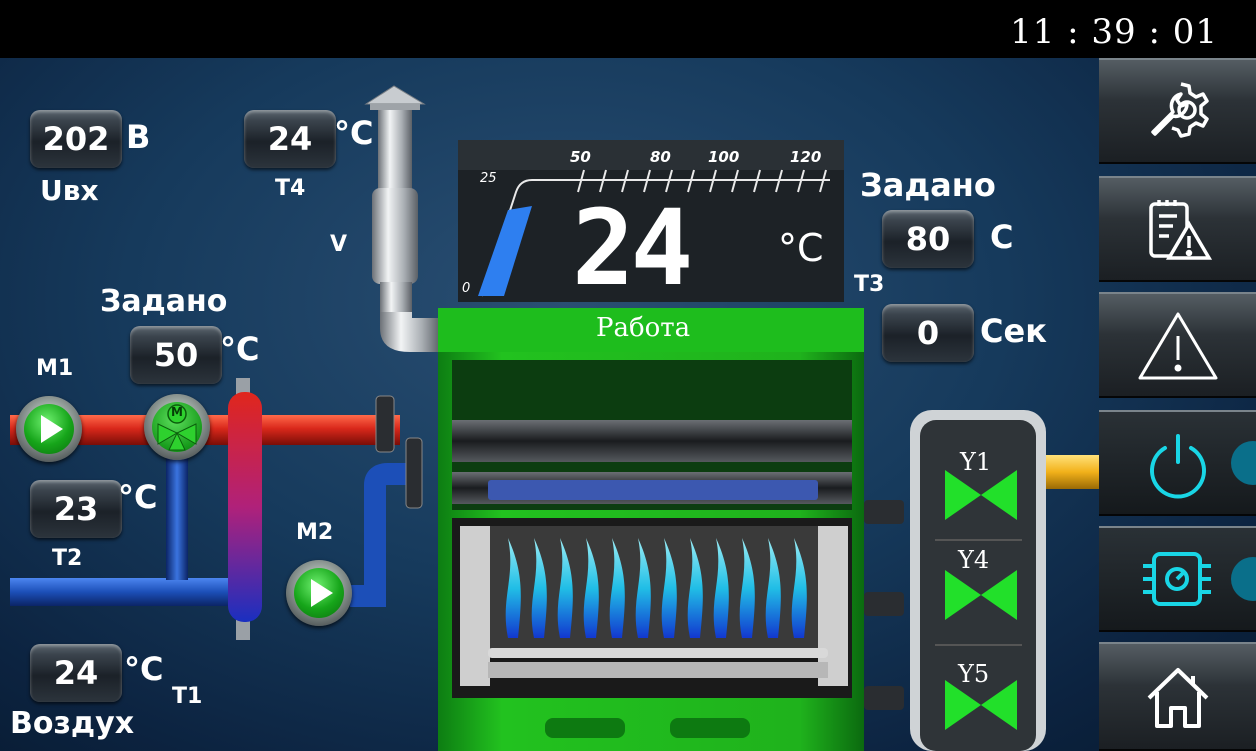 This screenshot has width=1256, height=751. I want to click on mixing-valve: M, so click(177, 427).